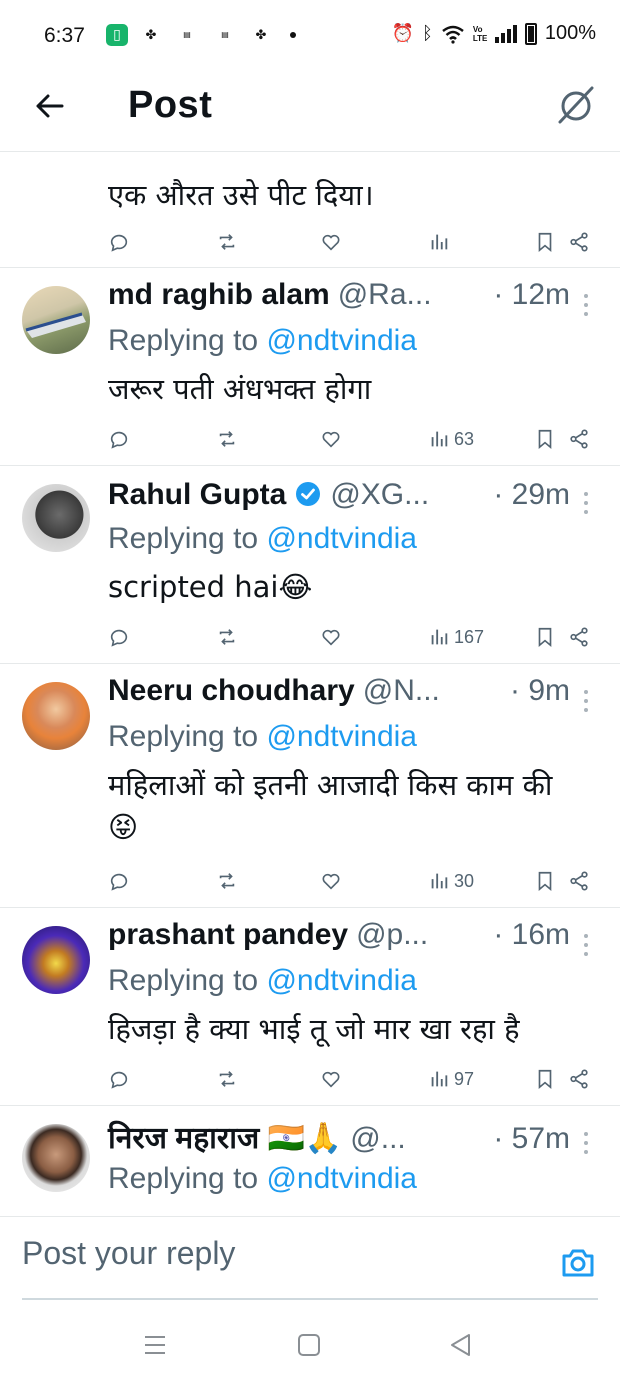 This screenshot has width=620, height=1386. What do you see at coordinates (403, 33) in the screenshot?
I see `alarm-icon: ⏰` at bounding box center [403, 33].